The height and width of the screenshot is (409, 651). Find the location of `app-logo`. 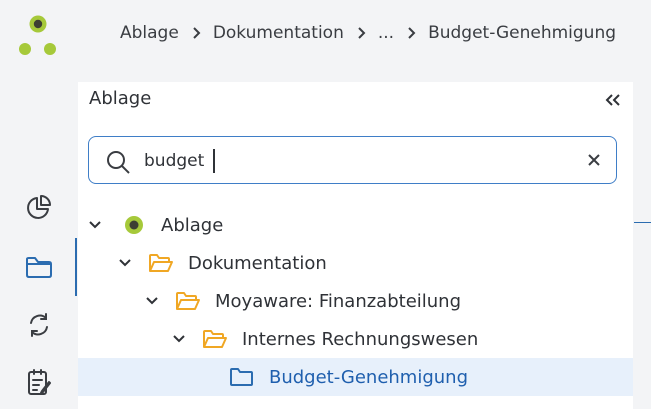

app-logo is located at coordinates (38, 36).